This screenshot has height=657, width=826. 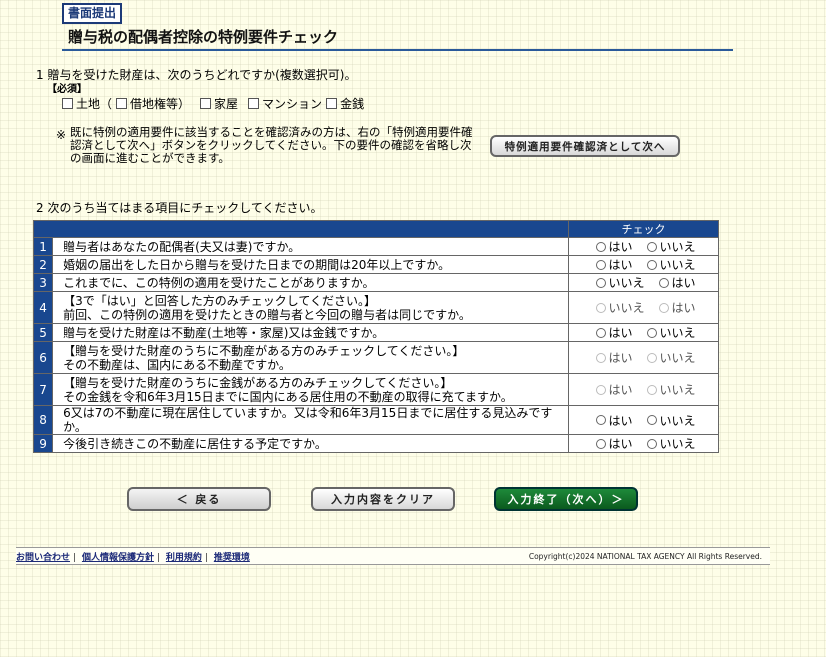 I want to click on option-land: 土地（, so click(x=85, y=103).